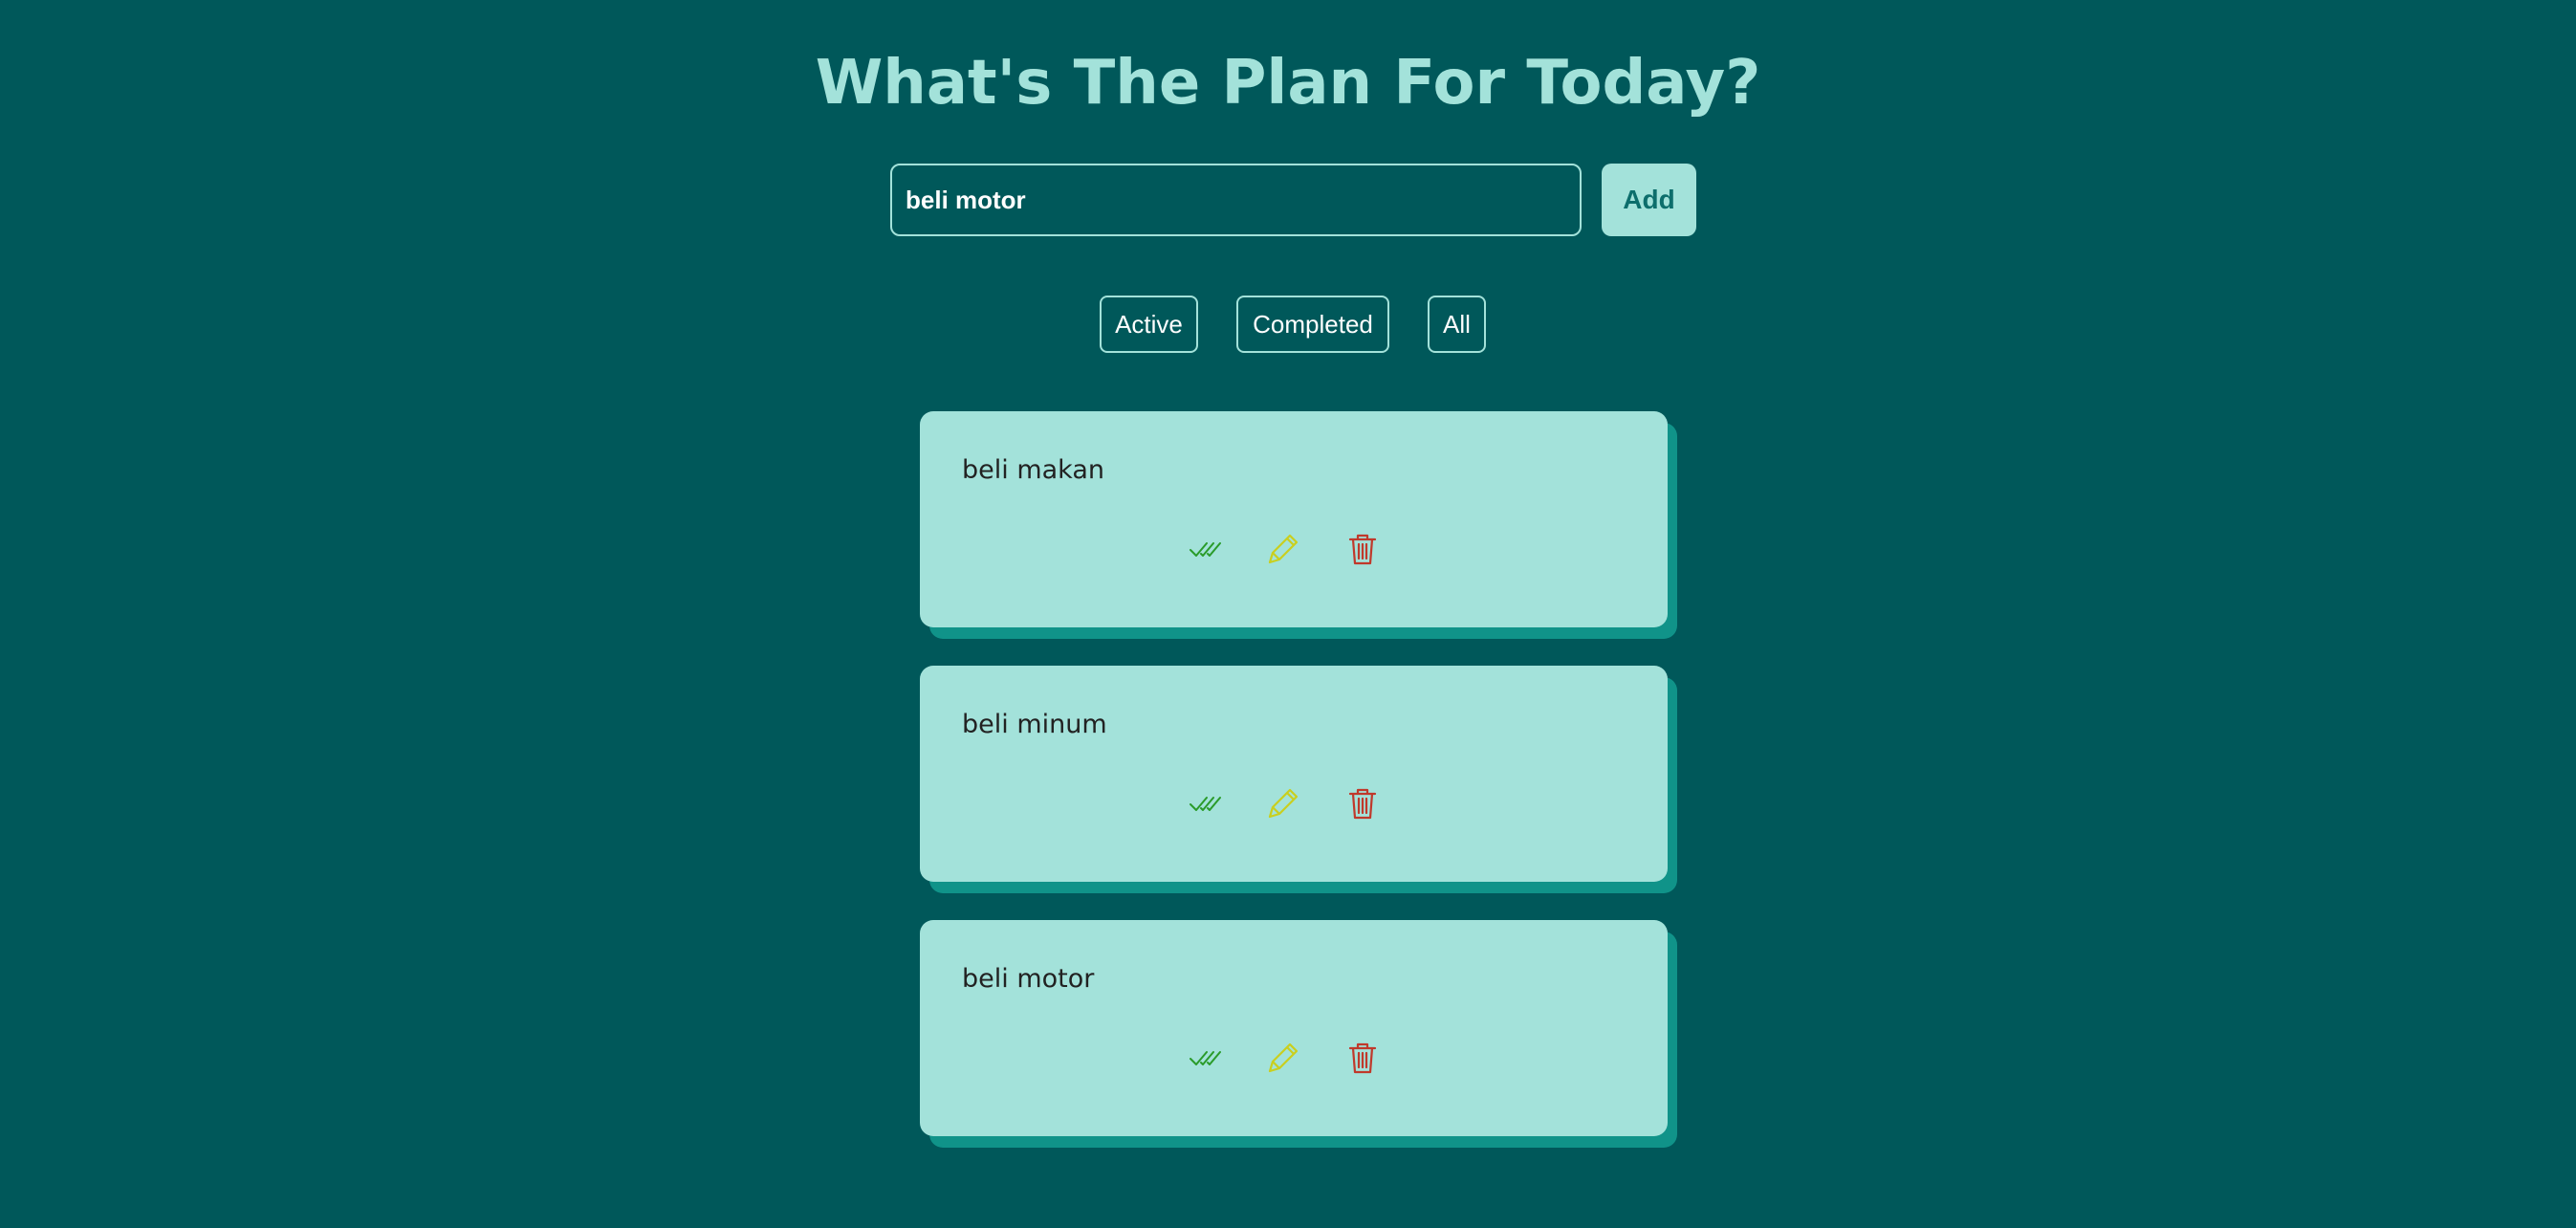 This screenshot has width=2576, height=1228. I want to click on todo-item: beli minum, so click(1294, 774).